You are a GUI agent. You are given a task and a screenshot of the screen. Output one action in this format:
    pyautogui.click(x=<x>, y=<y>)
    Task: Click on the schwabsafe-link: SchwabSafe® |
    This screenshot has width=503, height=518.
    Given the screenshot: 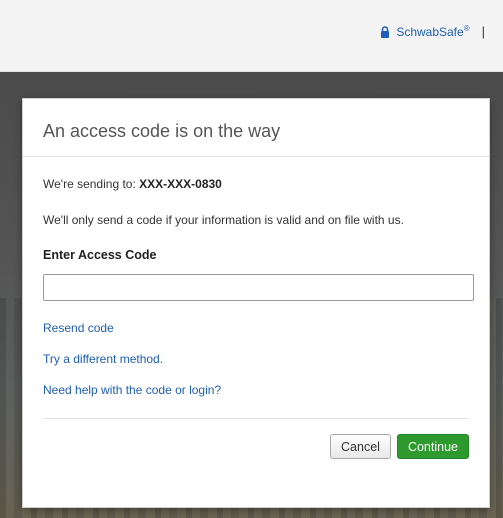 What is the action you would take?
    pyautogui.click(x=432, y=31)
    